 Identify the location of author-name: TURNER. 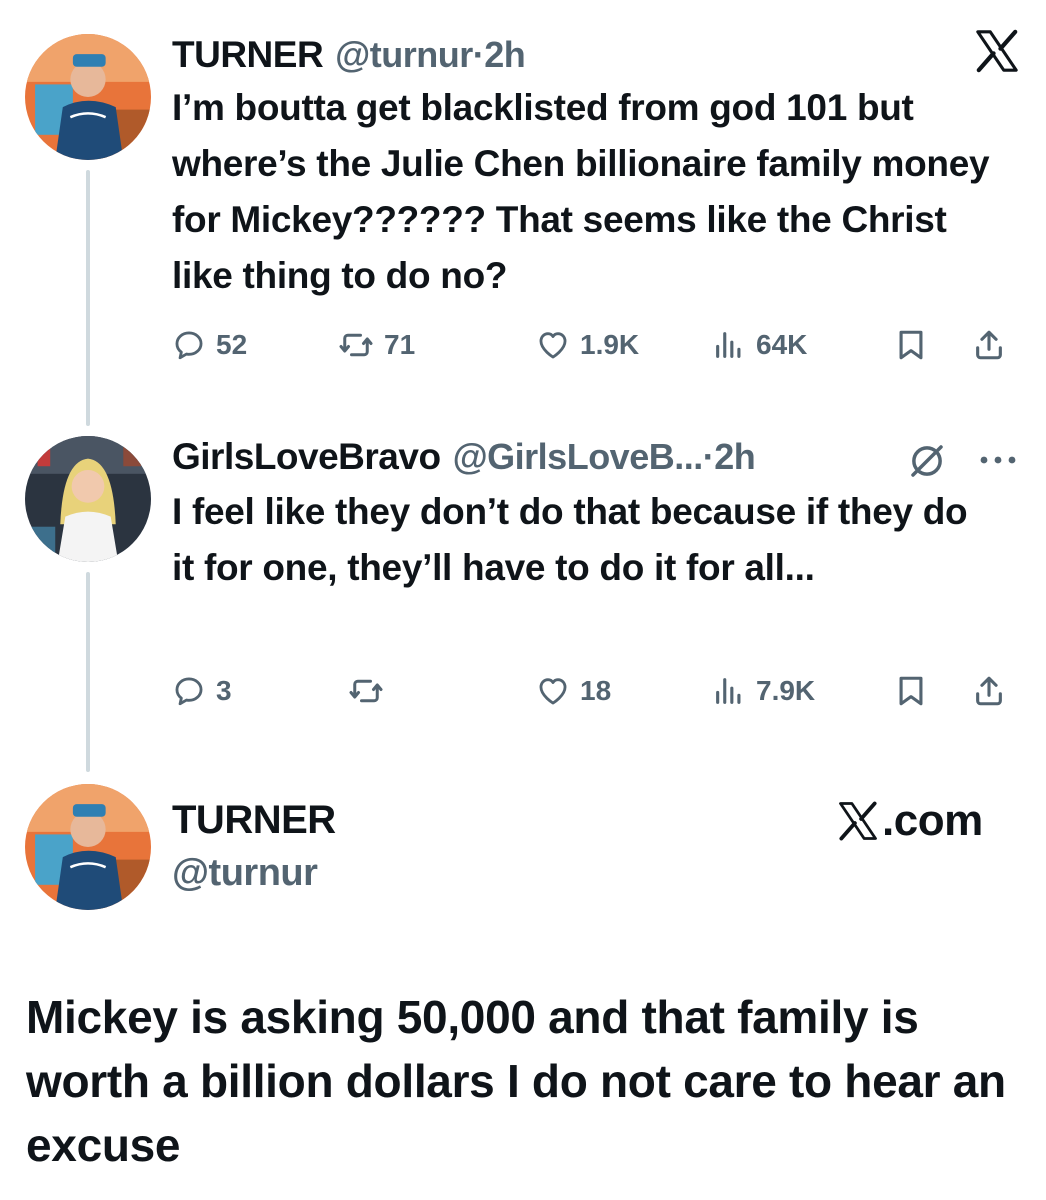
(248, 55).